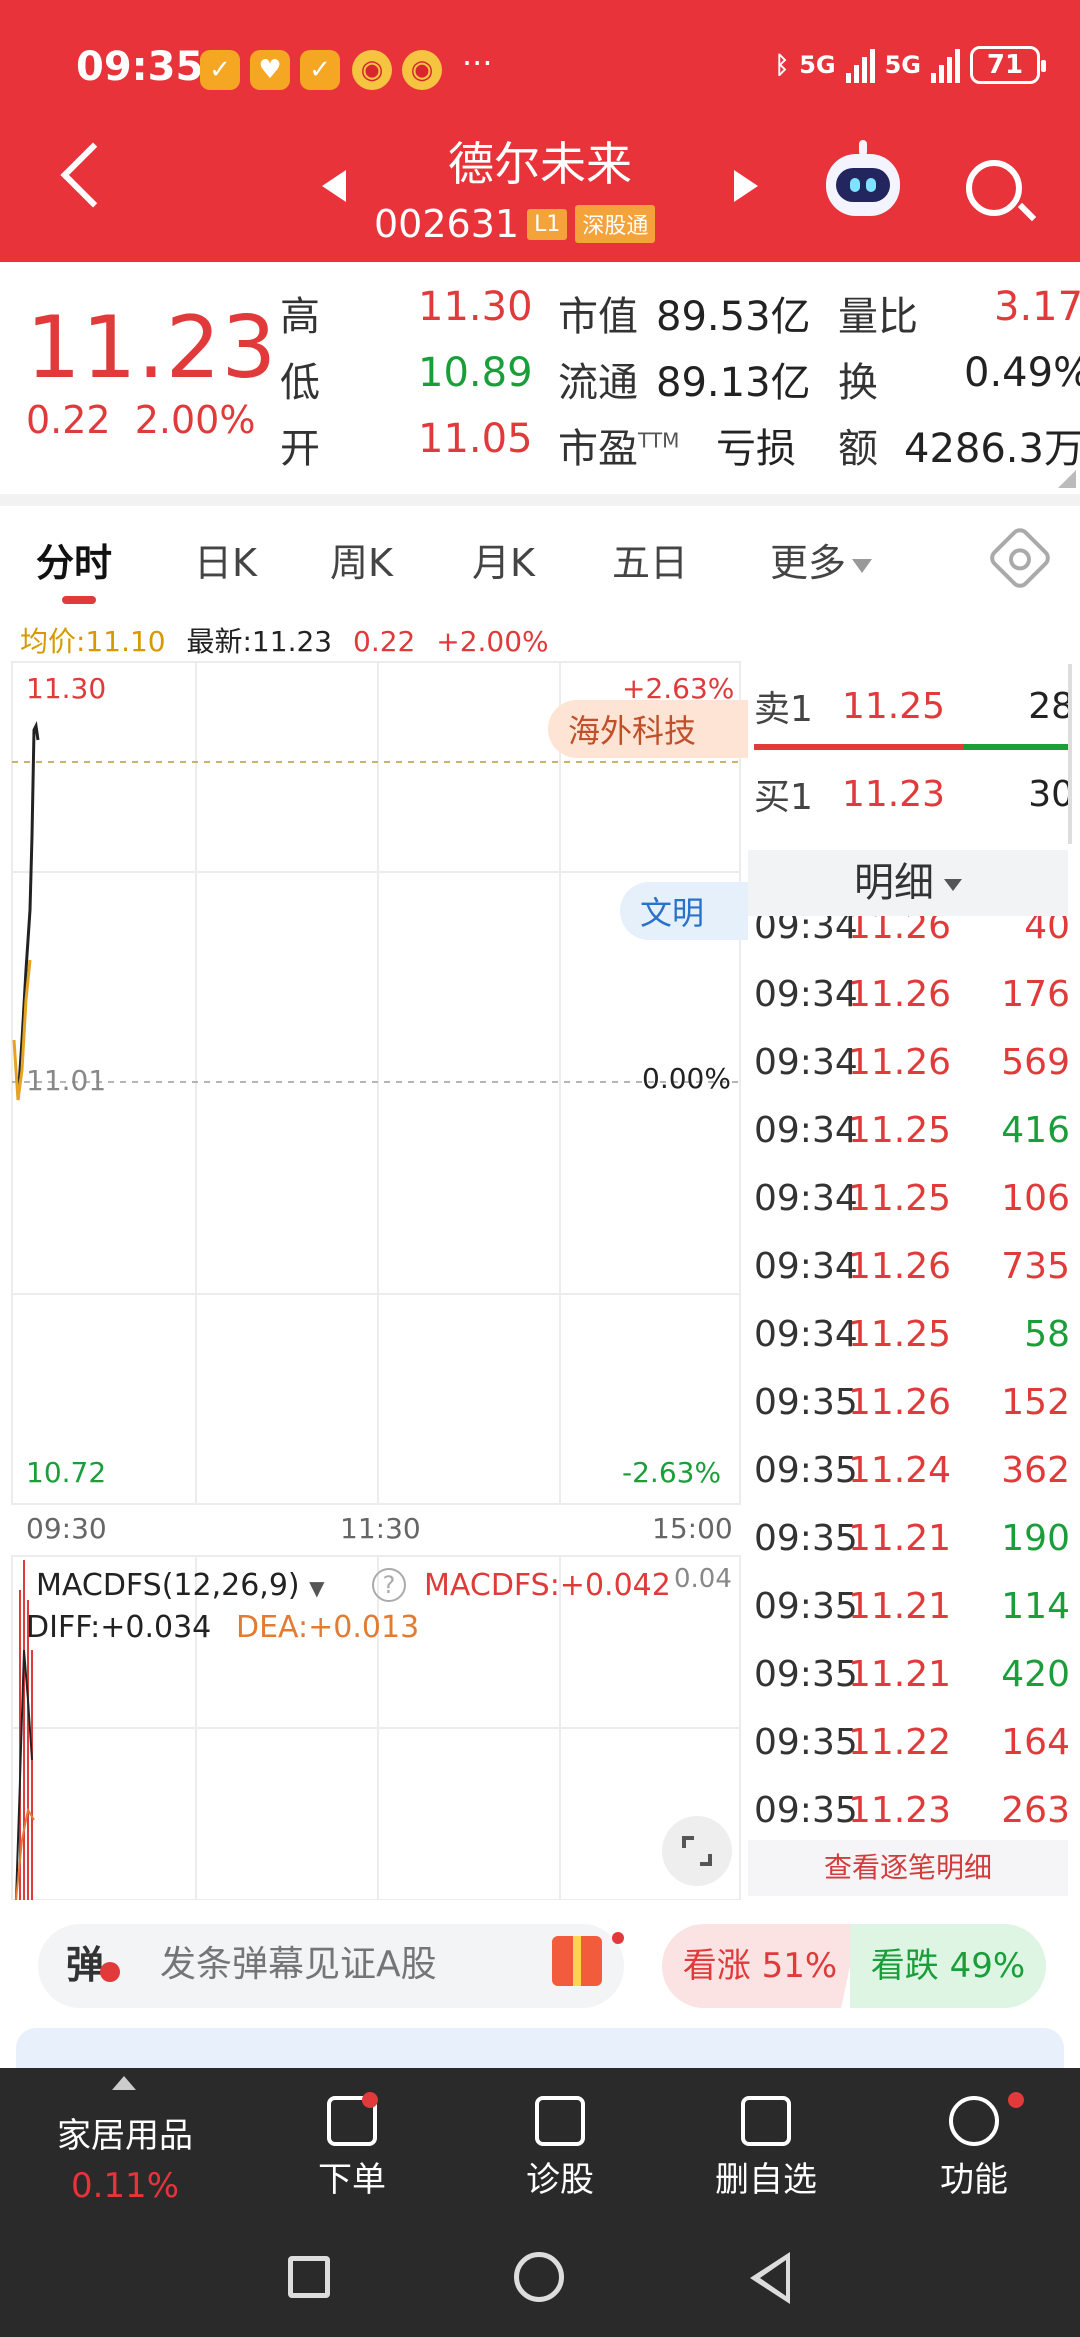 The image size is (1080, 2337). I want to click on concept-tag-overseas-tech: 海外科技, so click(648, 729).